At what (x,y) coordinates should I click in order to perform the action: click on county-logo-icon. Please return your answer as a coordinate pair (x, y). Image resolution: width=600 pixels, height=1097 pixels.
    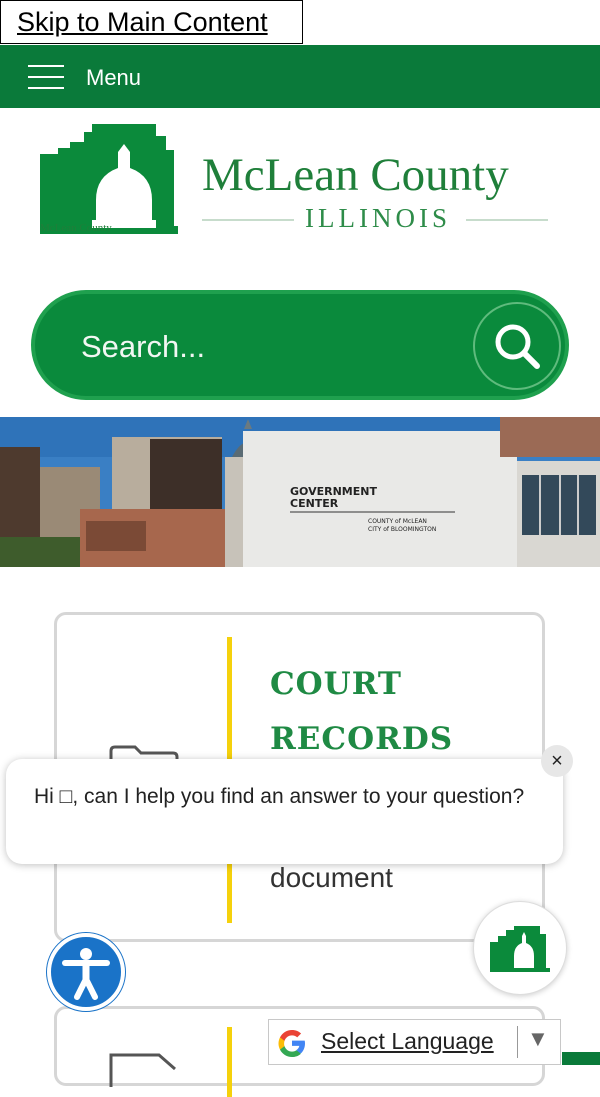
    Looking at the image, I should click on (520, 949).